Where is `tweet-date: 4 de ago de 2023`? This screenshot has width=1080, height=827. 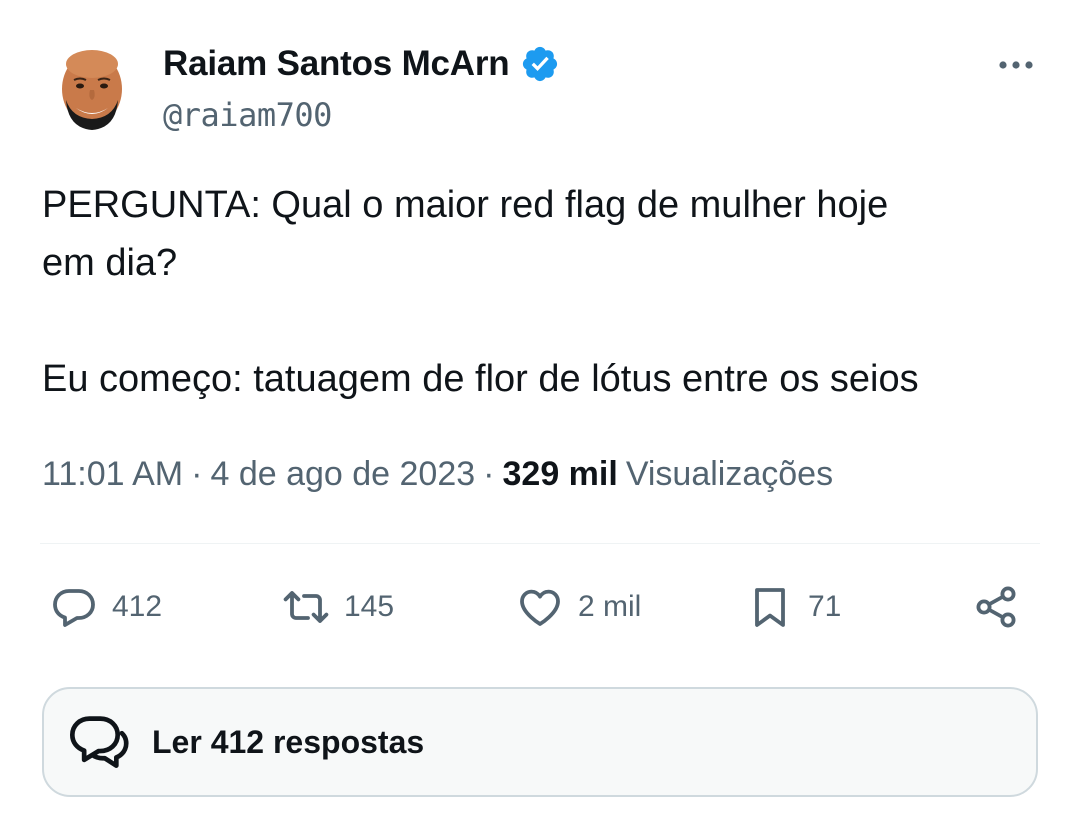 tweet-date: 4 de ago de 2023 is located at coordinates (342, 474).